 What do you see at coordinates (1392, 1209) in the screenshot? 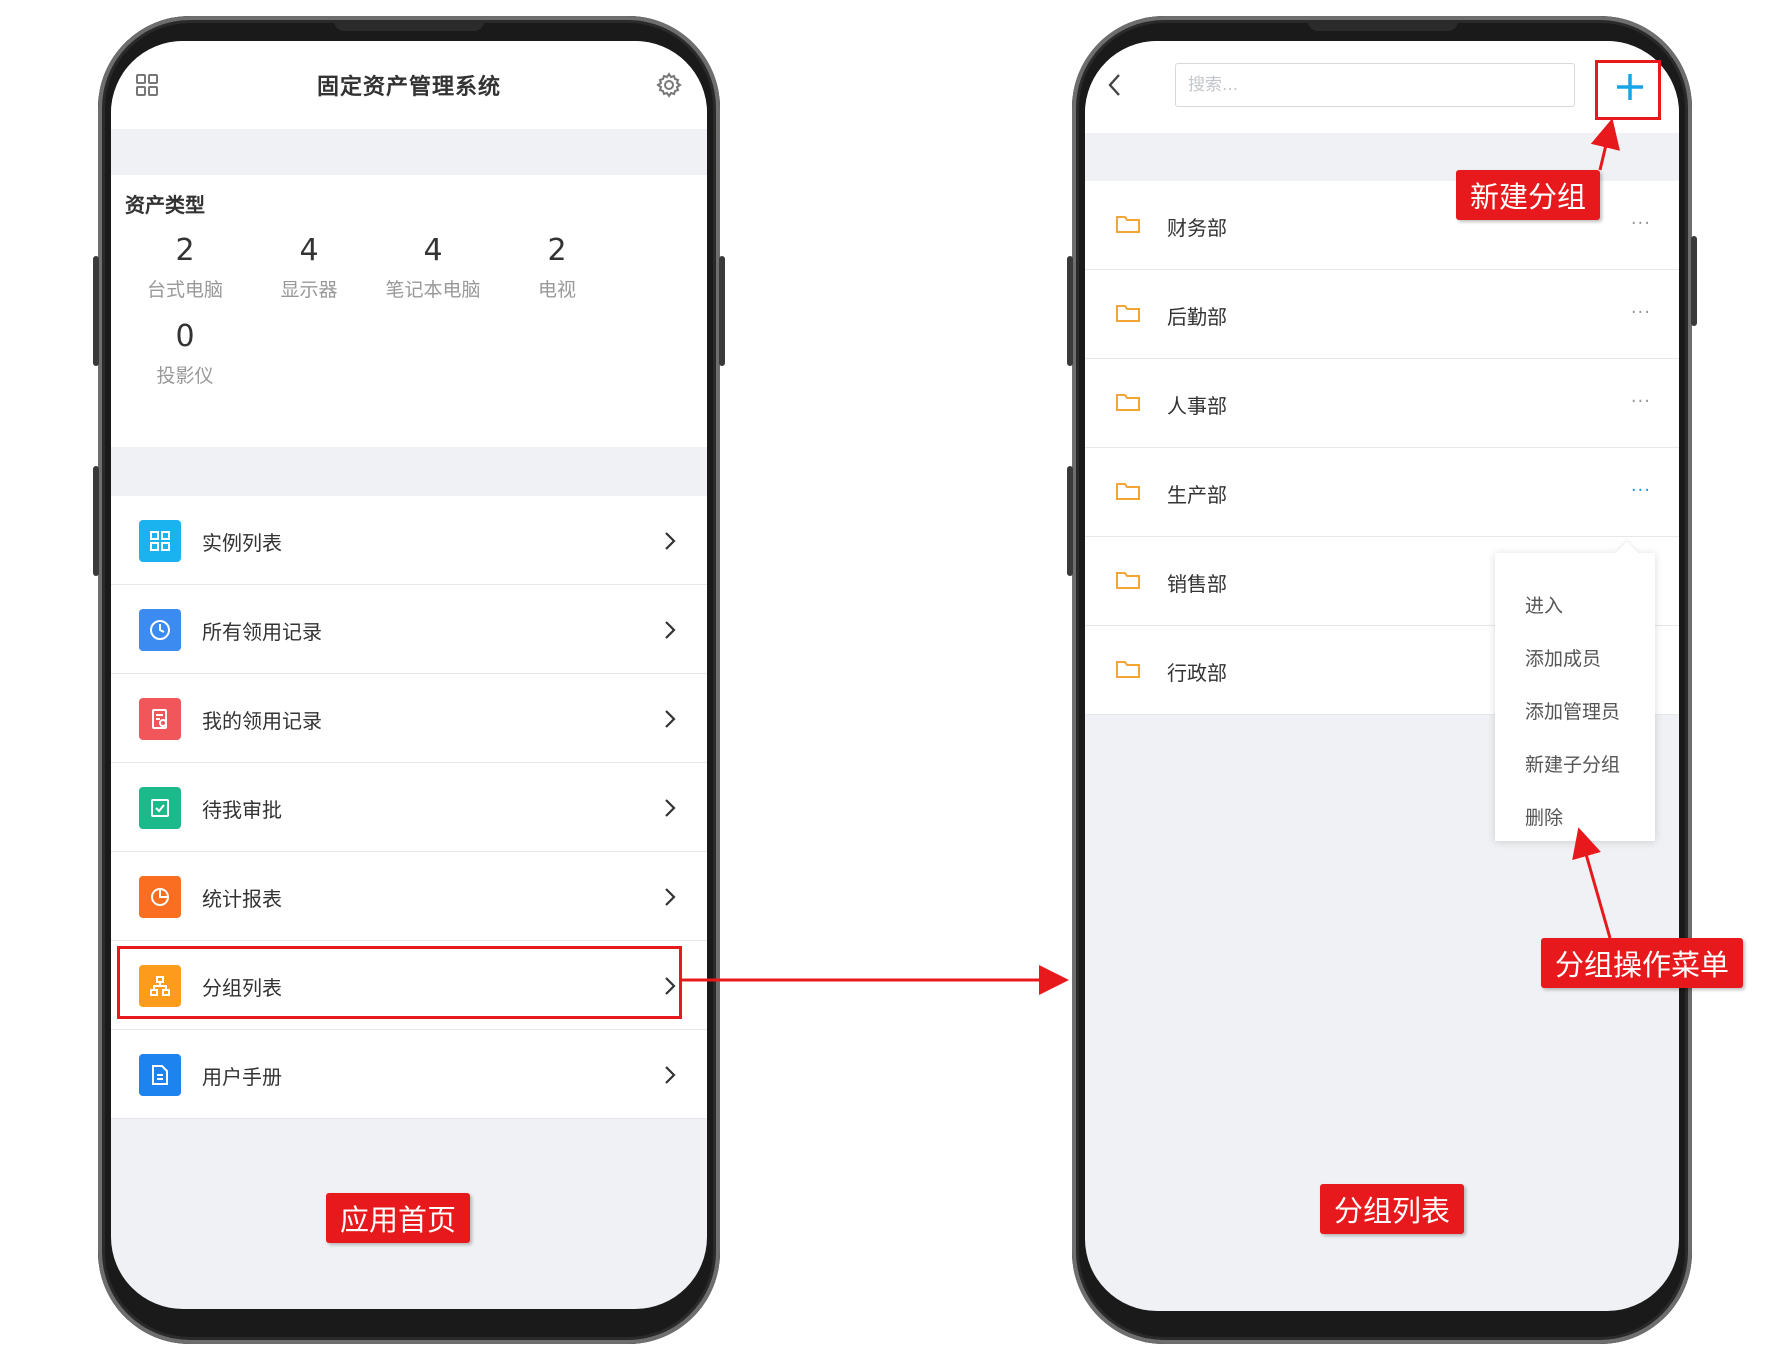
I see `annotation-group-list: 分组列表` at bounding box center [1392, 1209].